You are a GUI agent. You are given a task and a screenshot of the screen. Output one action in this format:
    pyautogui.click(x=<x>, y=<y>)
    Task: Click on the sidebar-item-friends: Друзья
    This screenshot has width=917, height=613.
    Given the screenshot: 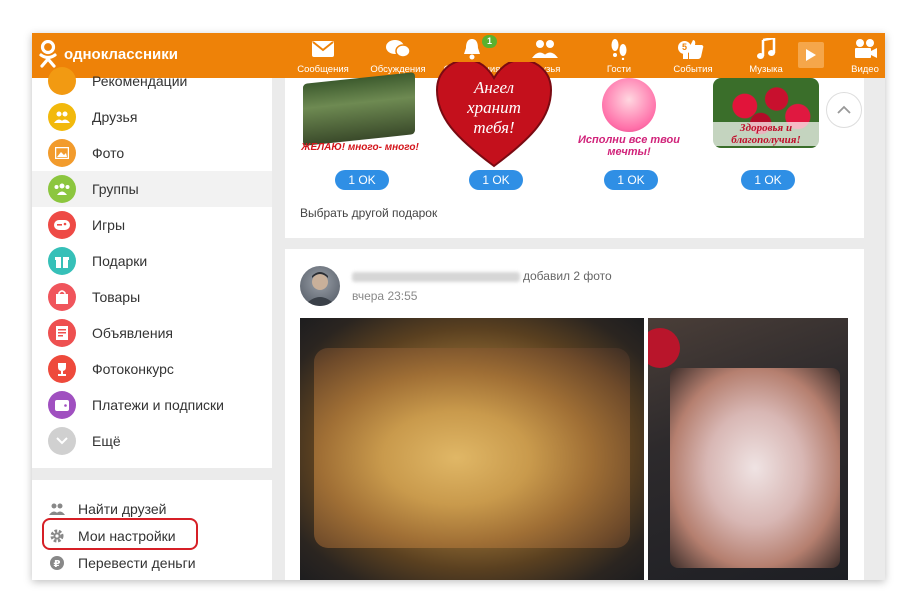 What is the action you would take?
    pyautogui.click(x=152, y=117)
    